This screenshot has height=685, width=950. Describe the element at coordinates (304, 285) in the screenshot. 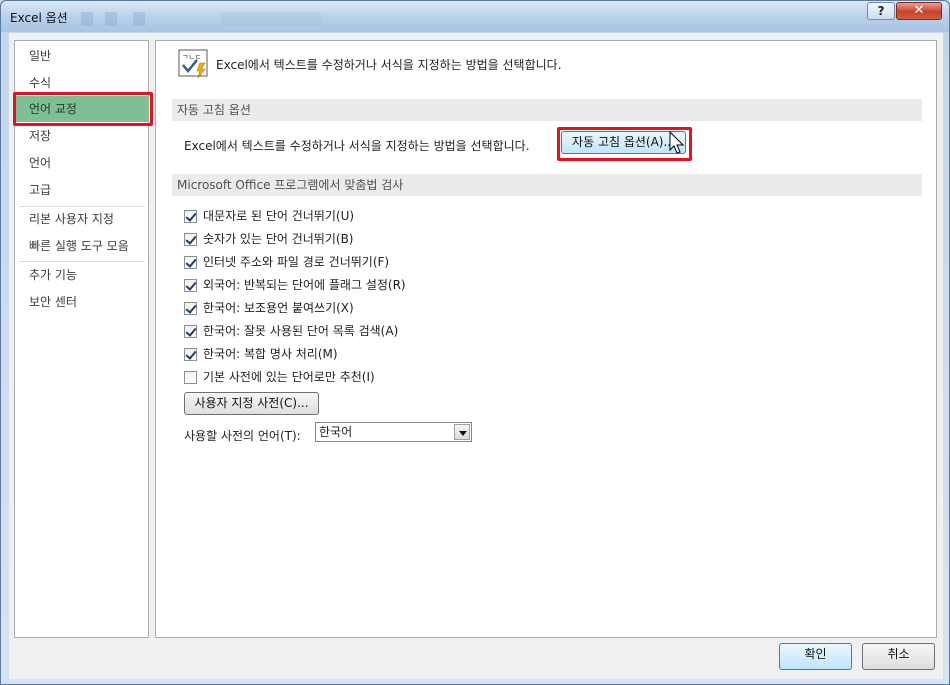

I see `option-label: 외국어: 반복되는 단어에 플래그 설정(R)` at that location.